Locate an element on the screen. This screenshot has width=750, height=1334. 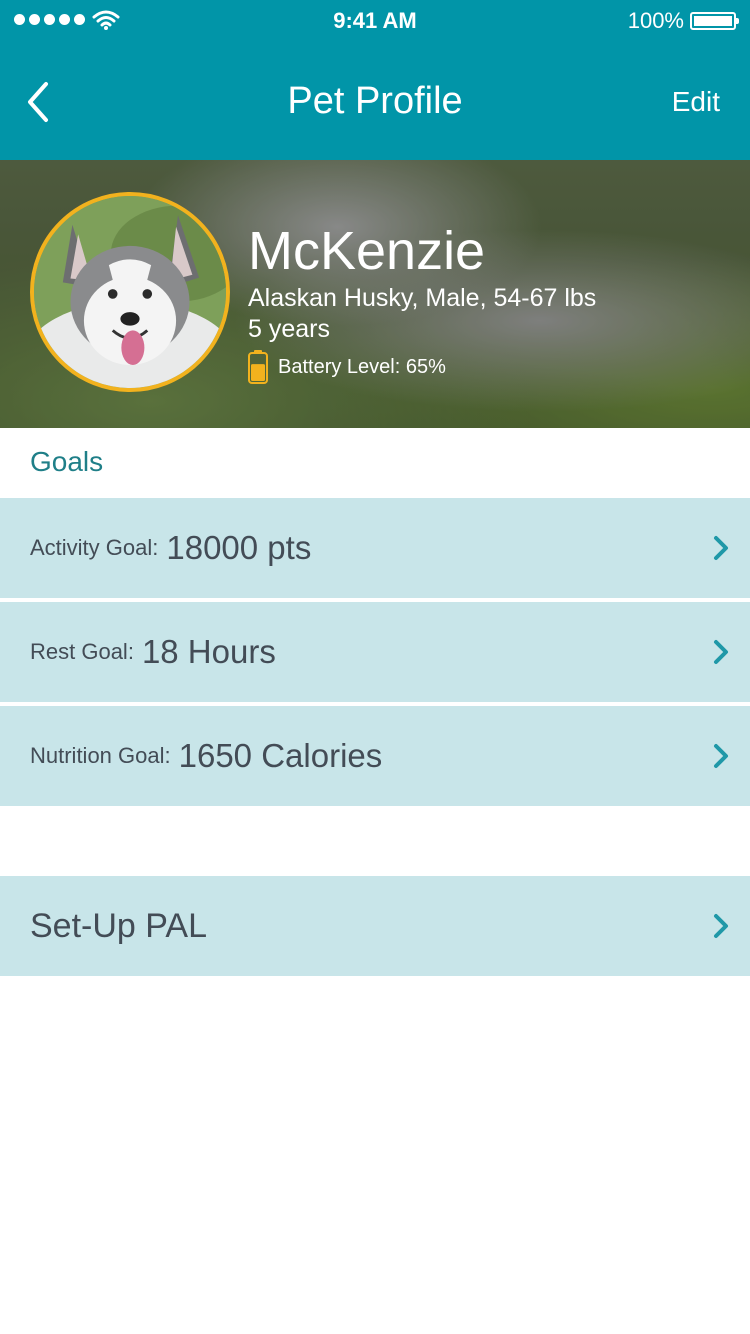
pet-avatar is located at coordinates (130, 292).